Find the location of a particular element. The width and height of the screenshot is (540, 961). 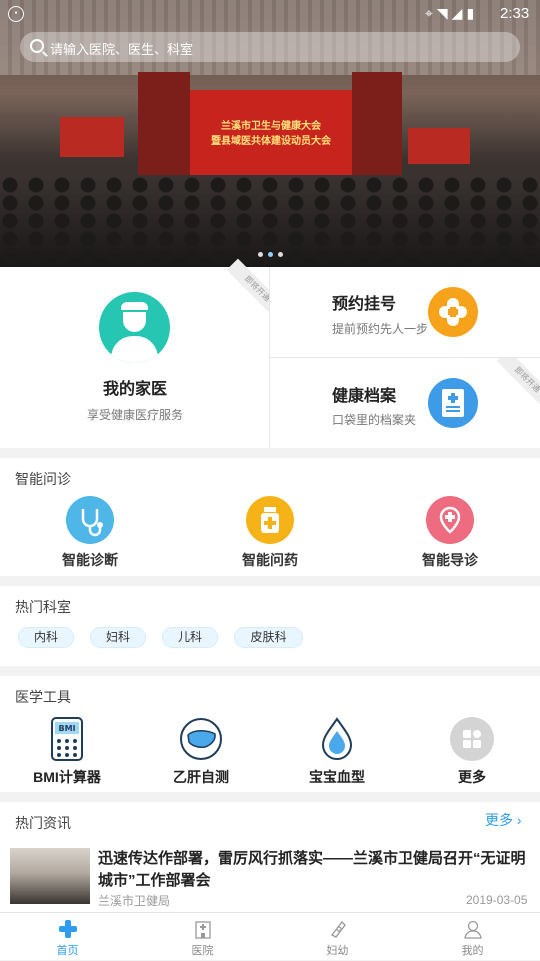

more-tools-label: 更多 is located at coordinates (472, 777).